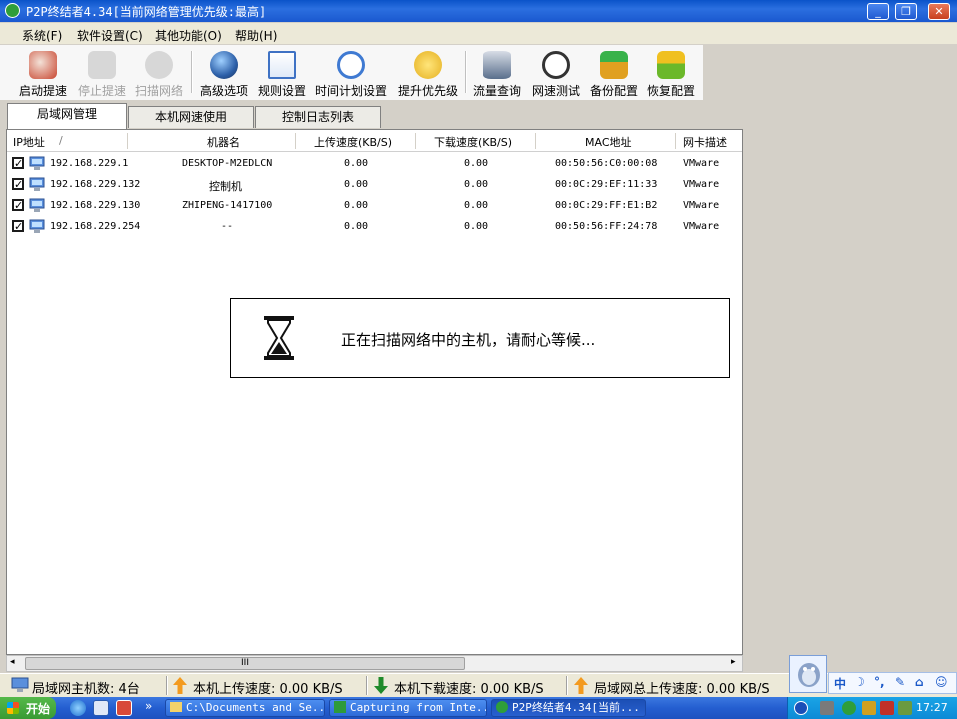  I want to click on menu-software-settings: 软件设置(C), so click(110, 35).